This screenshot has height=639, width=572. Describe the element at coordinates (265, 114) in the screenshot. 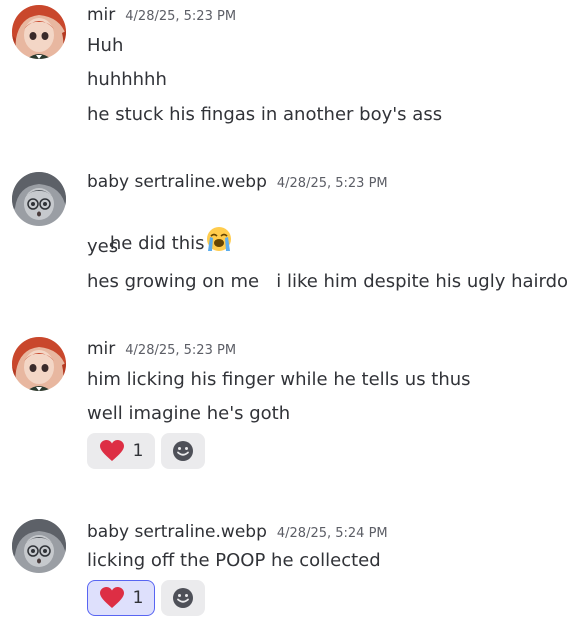

I see `message-text: he stuck his fingas in another boy's ass` at that location.